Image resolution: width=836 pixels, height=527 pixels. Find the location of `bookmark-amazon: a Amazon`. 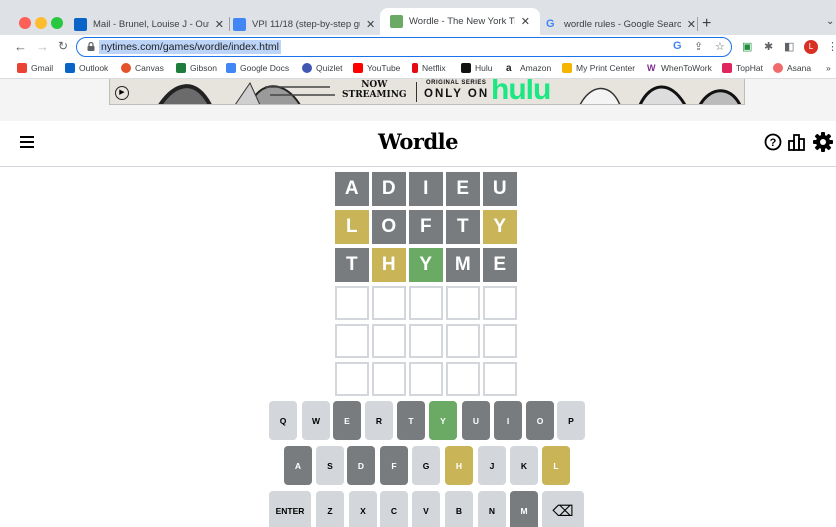

bookmark-amazon: a Amazon is located at coordinates (528, 68).